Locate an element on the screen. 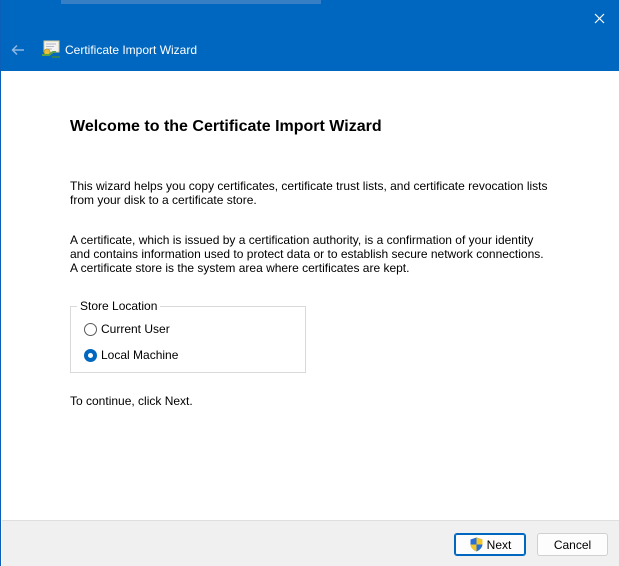 This screenshot has width=619, height=566. title-bar: Certificate Import Wizard is located at coordinates (310, 35).